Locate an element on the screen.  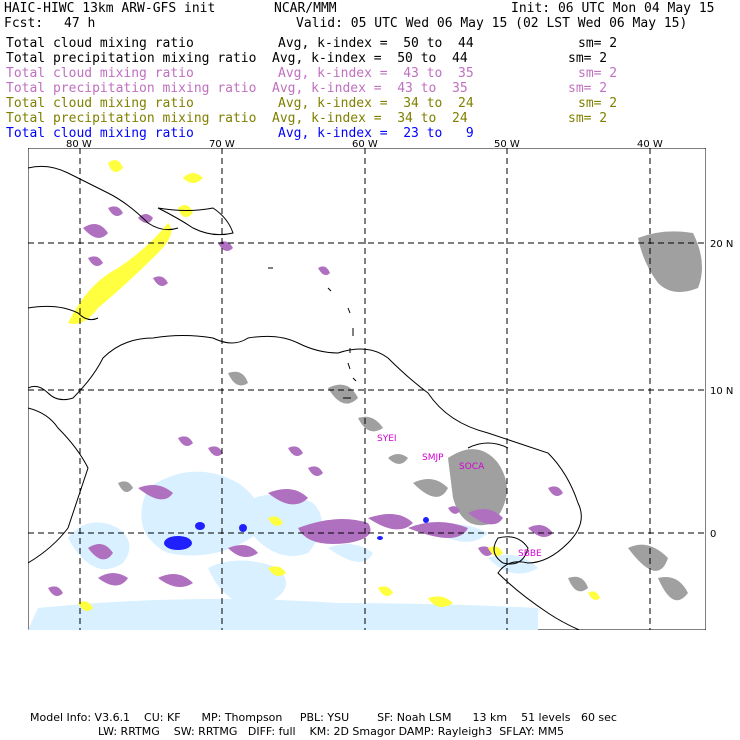
lat-label: 10 N is located at coordinates (722, 391).